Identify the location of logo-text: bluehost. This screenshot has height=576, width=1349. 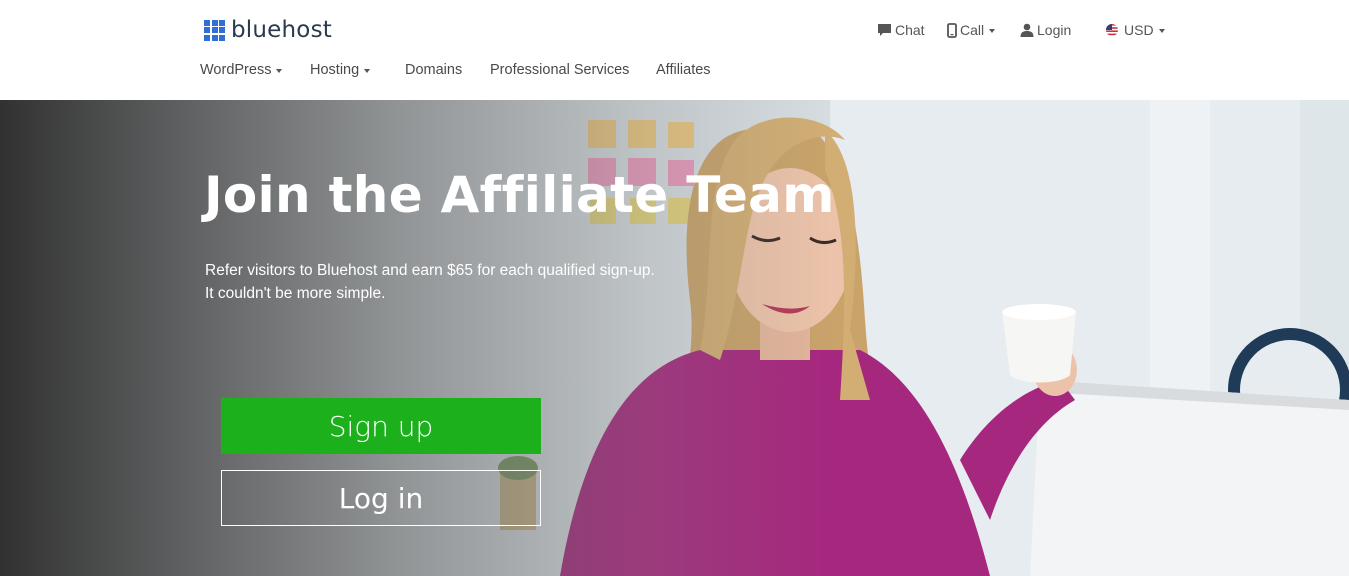
(281, 30).